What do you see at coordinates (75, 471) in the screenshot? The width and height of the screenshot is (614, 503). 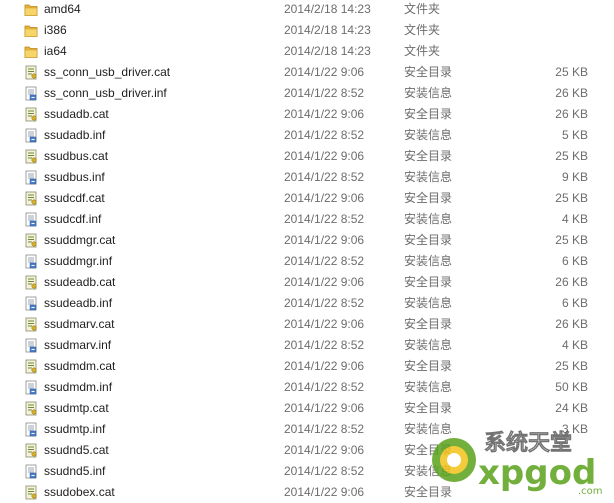 I see `file-name: ssudnd5.inf` at bounding box center [75, 471].